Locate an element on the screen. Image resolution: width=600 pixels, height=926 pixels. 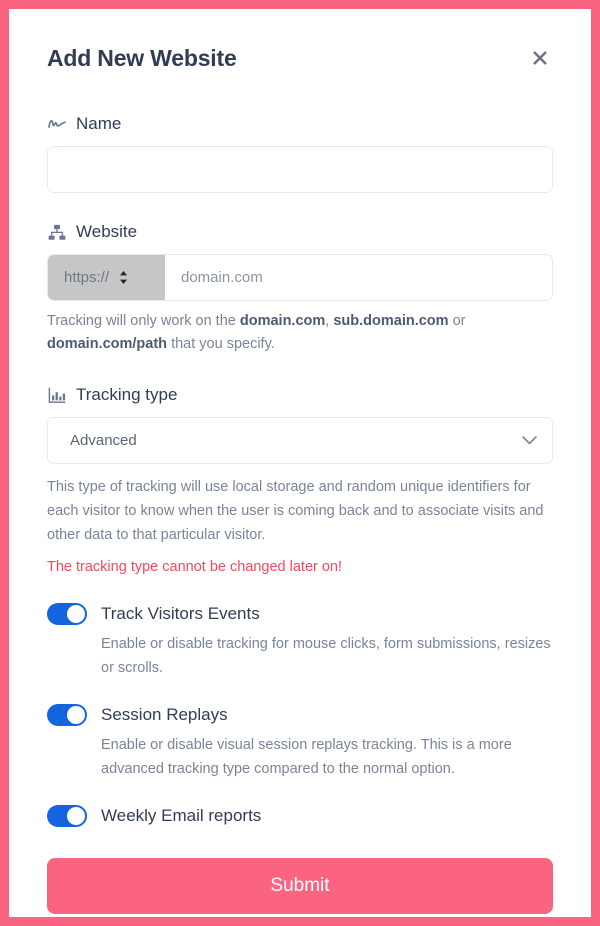
help-part-1: Tracking will only work on the is located at coordinates (143, 321).